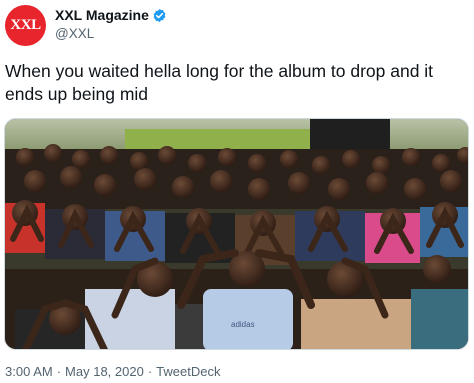  Describe the element at coordinates (104, 371) in the screenshot. I see `tweet-date: May 18, 2020` at that location.